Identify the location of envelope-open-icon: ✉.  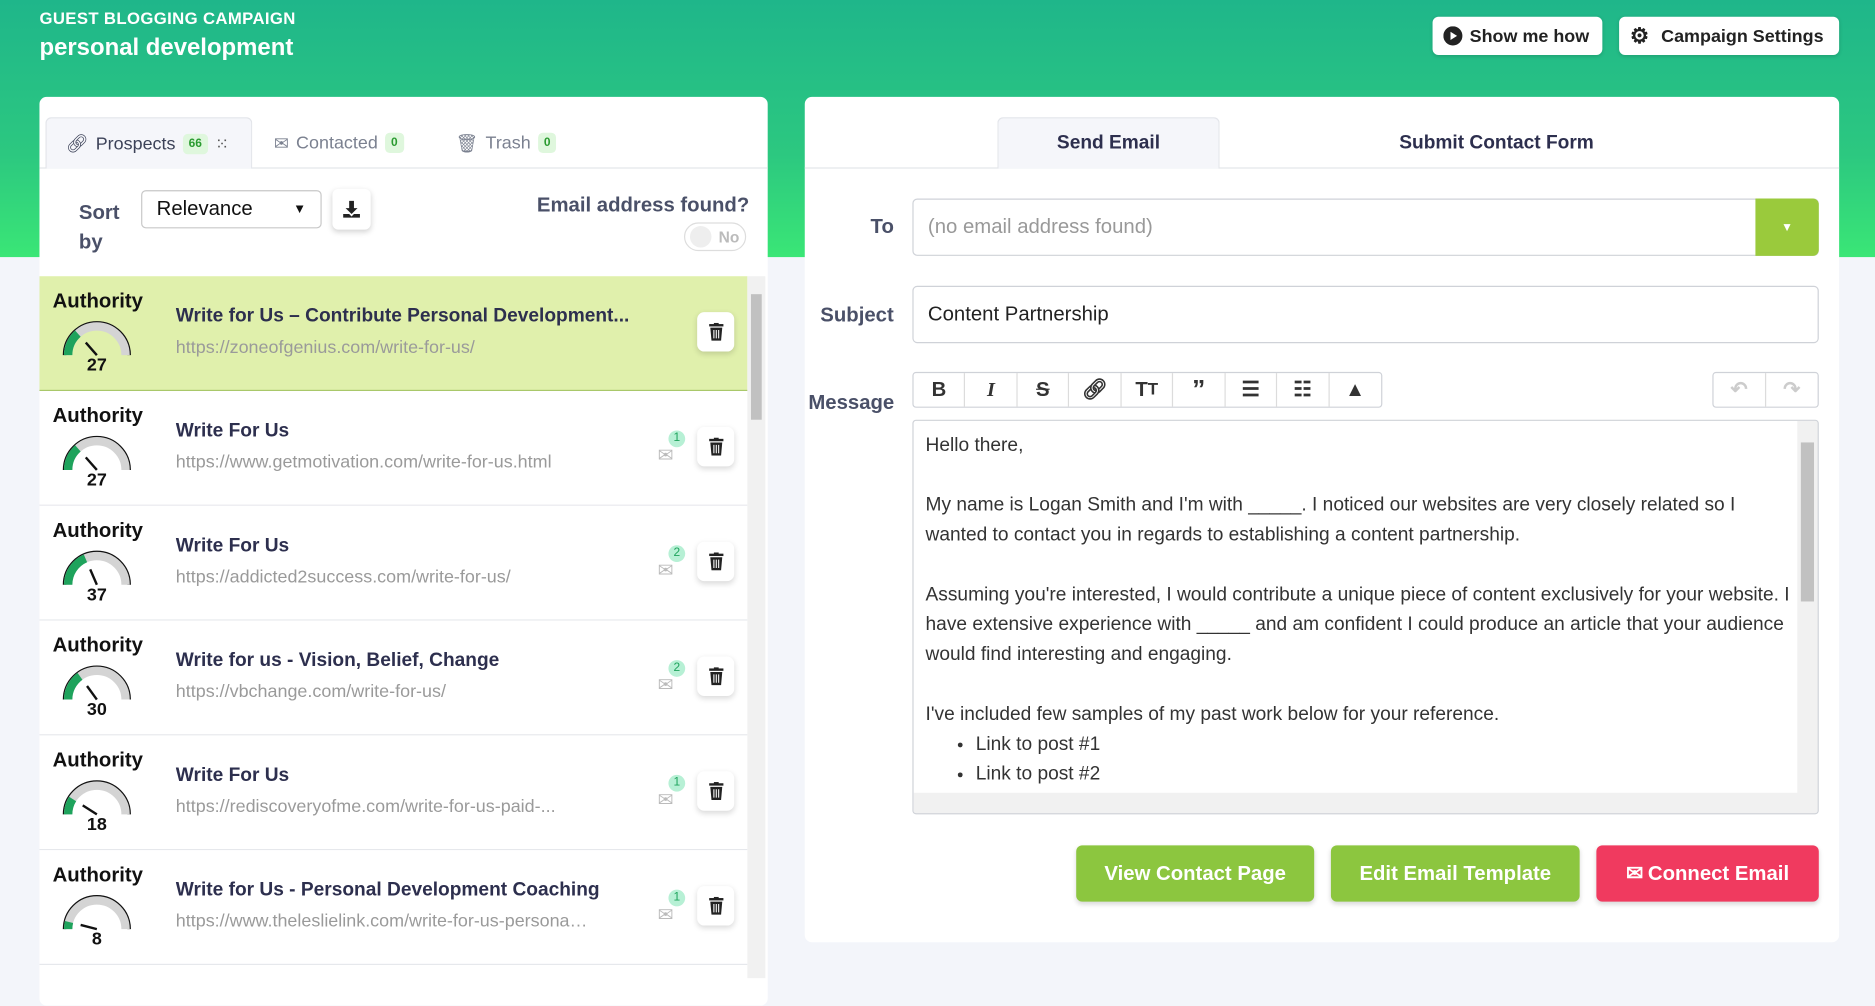
(1635, 873).